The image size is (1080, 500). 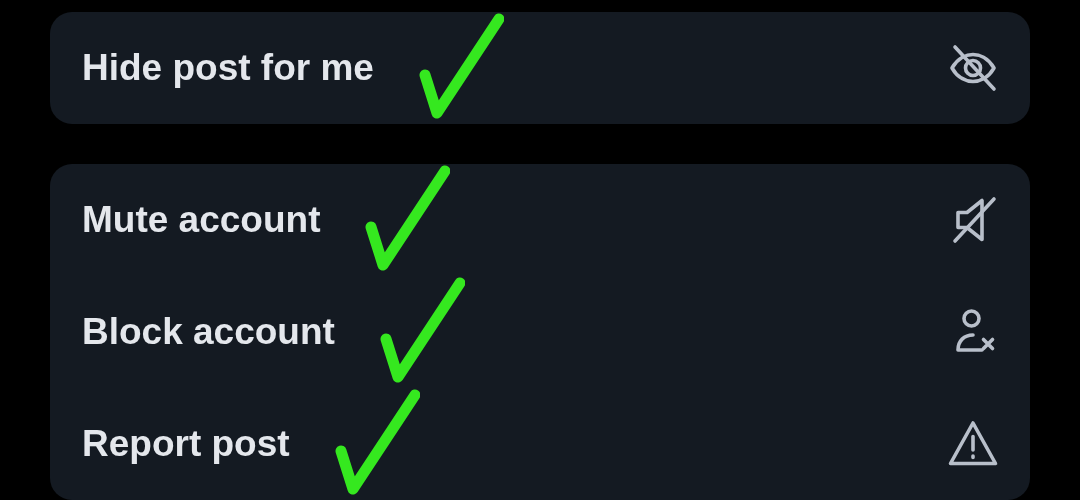 I want to click on menu-item-label: Mute account, so click(x=201, y=220).